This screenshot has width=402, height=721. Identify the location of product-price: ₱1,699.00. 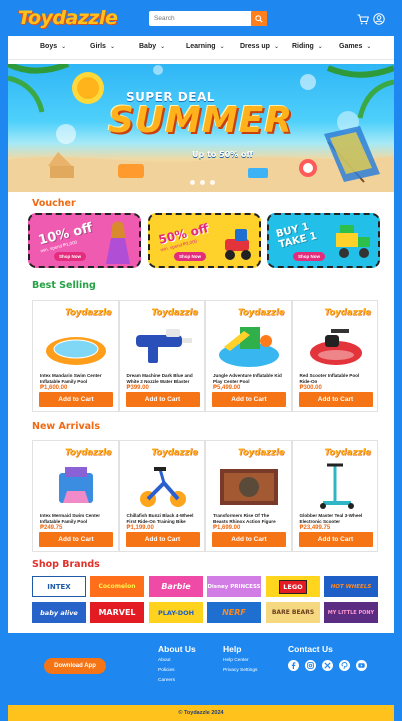
(227, 528).